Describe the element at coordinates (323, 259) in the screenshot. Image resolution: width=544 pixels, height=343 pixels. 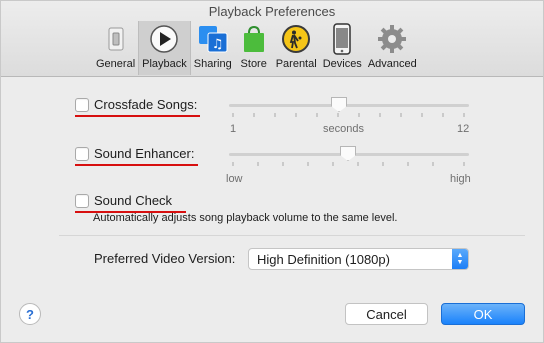
I see `video-version-value: High Definition (1080p)` at that location.